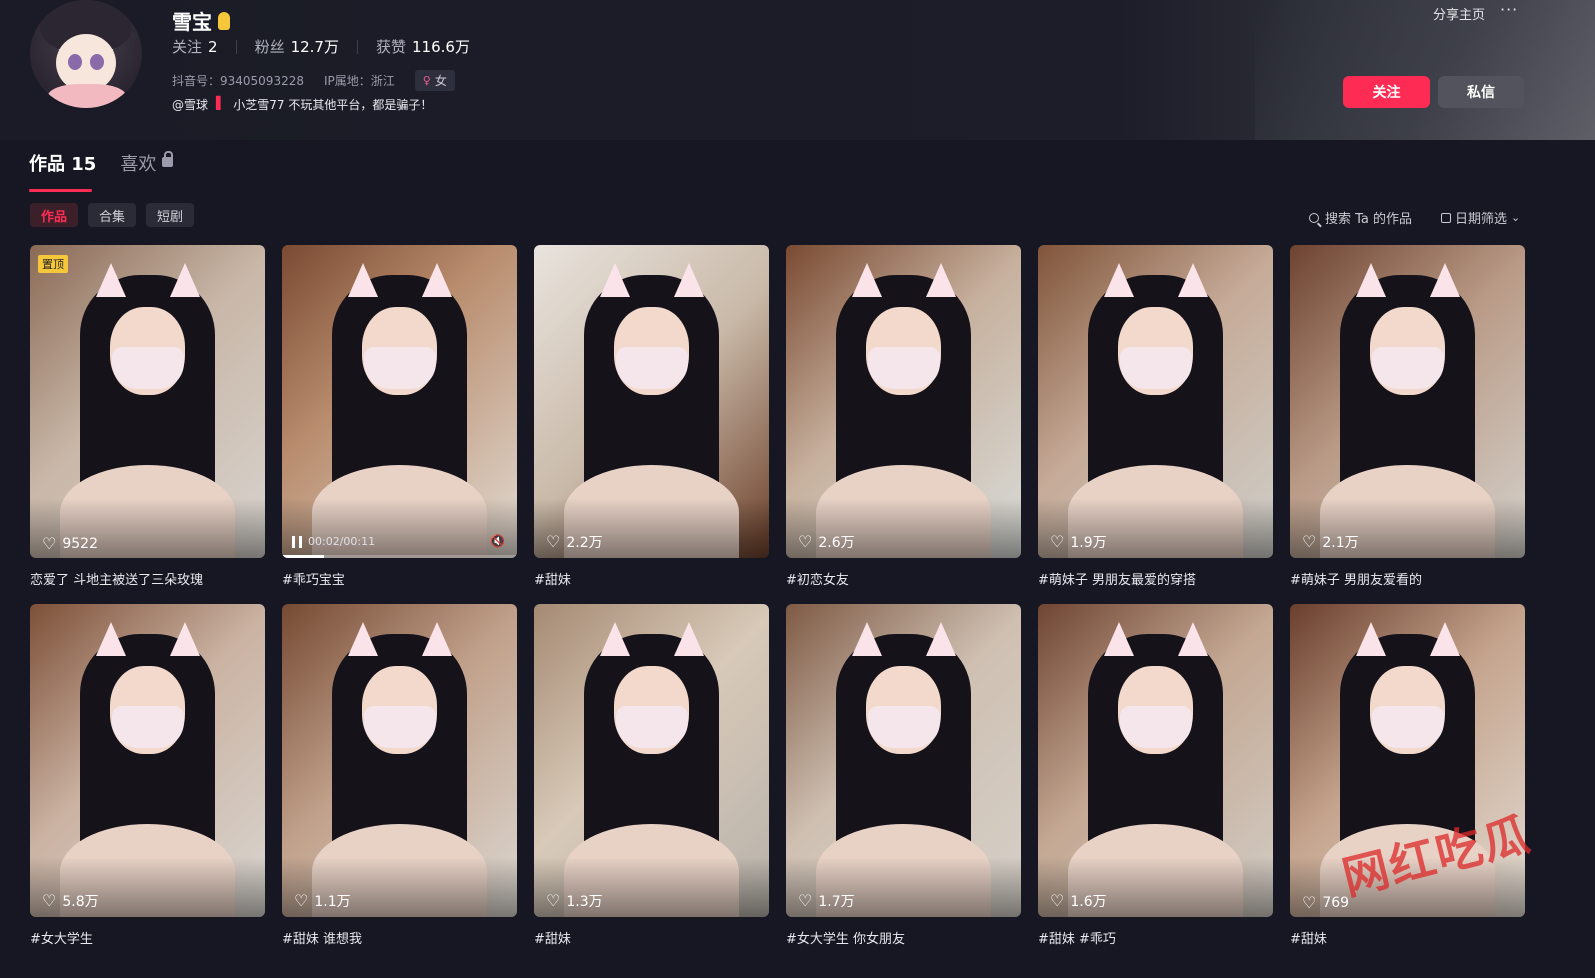 This screenshot has width=1595, height=978. What do you see at coordinates (817, 578) in the screenshot?
I see `video-caption: #初恋女友` at bounding box center [817, 578].